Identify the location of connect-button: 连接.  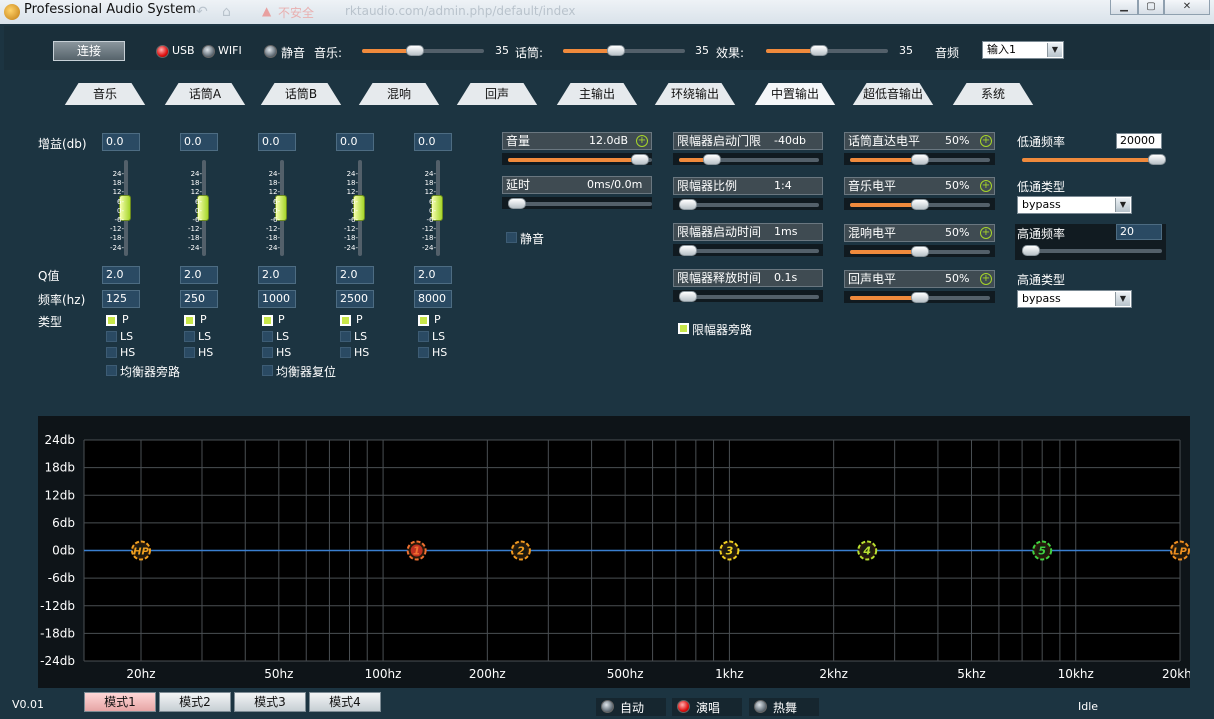
(89, 51).